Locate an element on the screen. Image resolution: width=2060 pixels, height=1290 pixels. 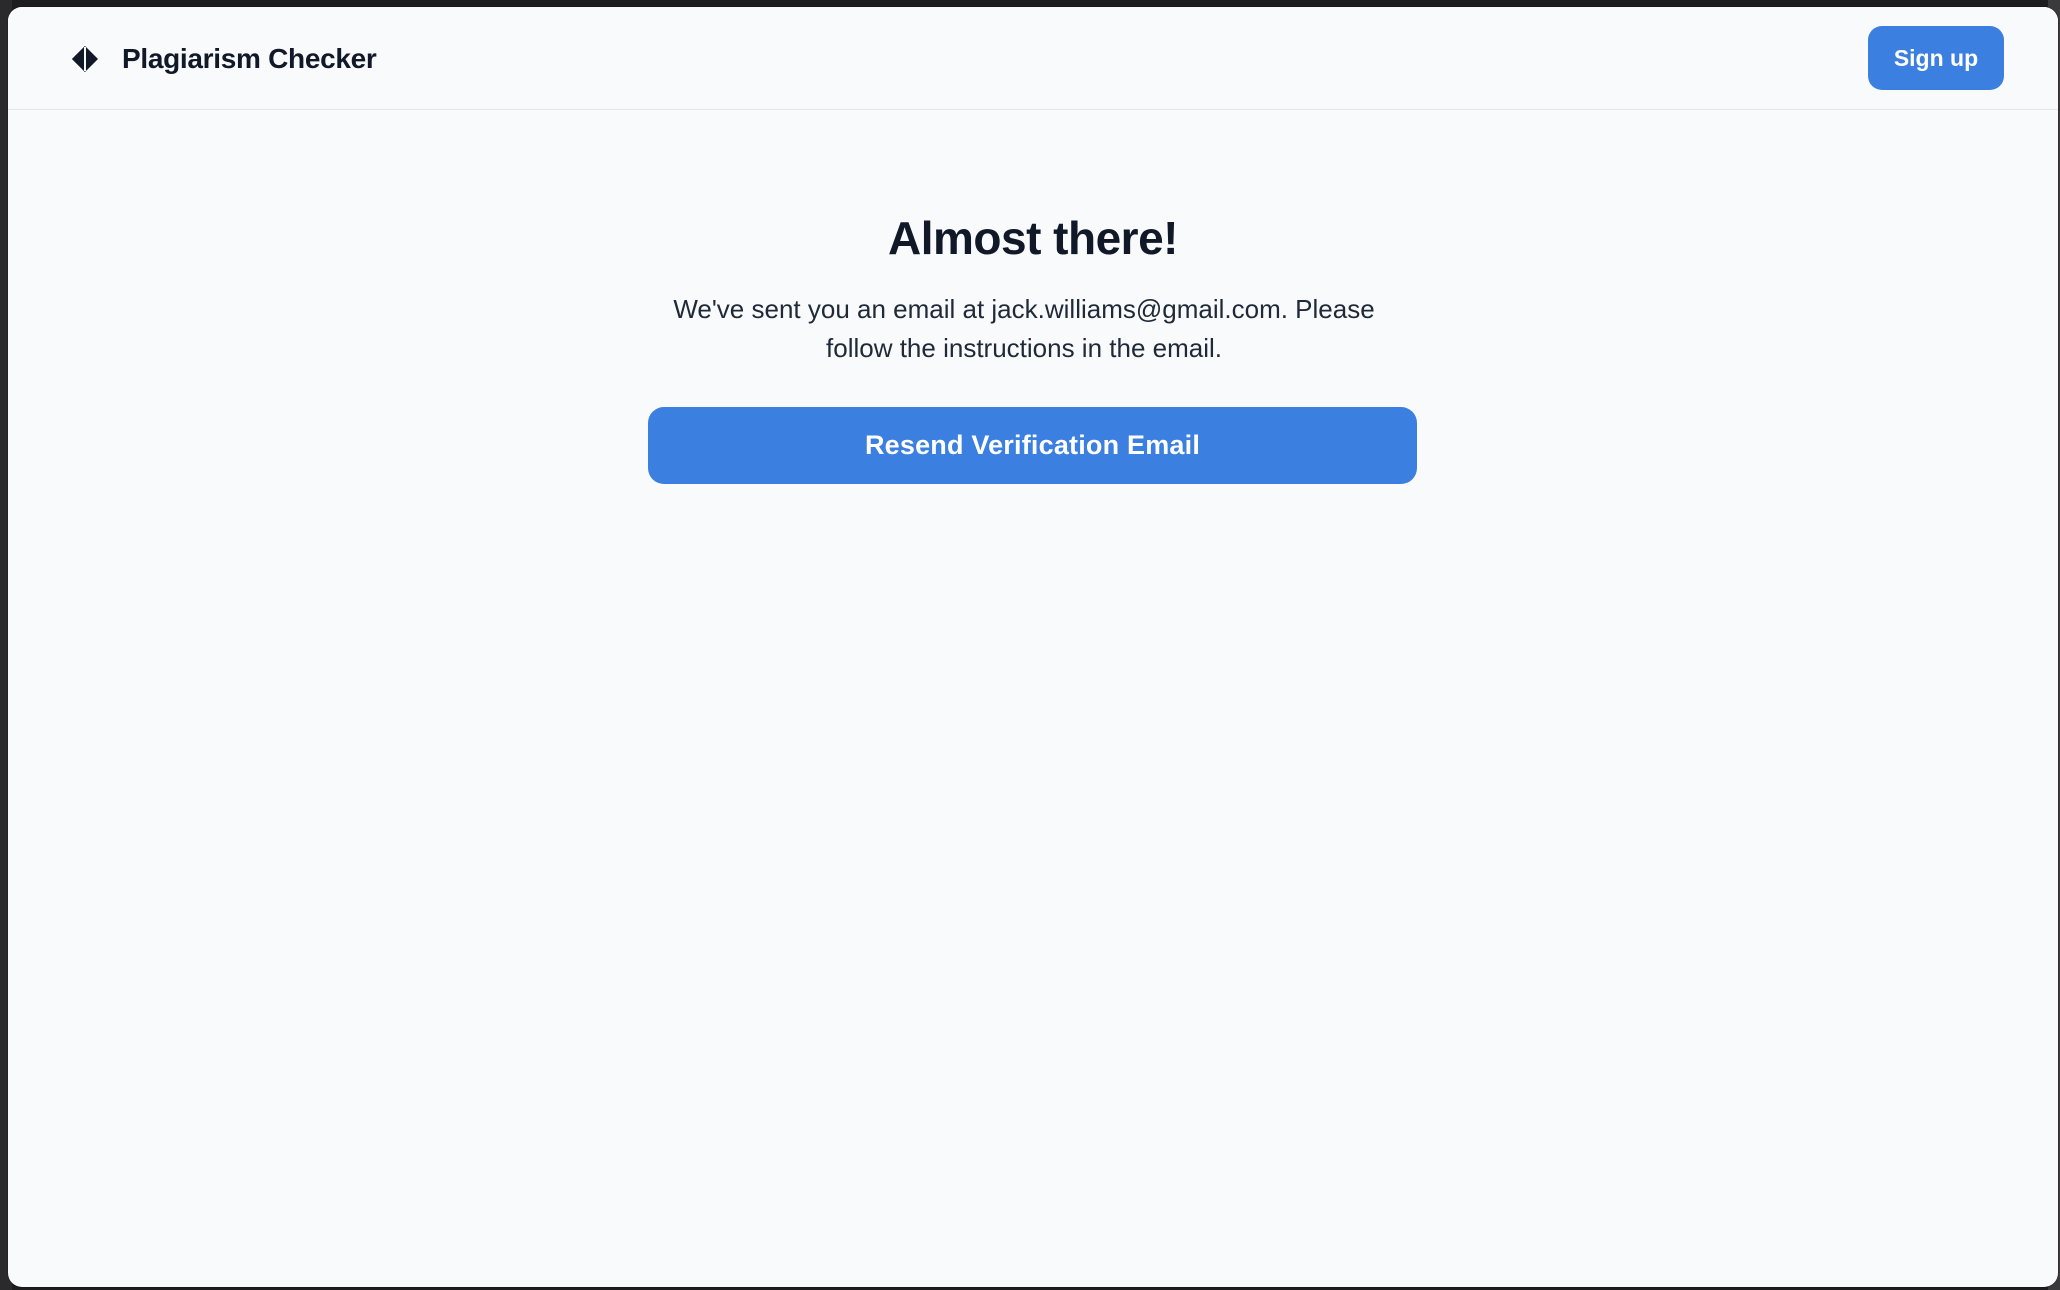
top-navigation-bar: Plagiarism Checker Sign up is located at coordinates (1033, 58).